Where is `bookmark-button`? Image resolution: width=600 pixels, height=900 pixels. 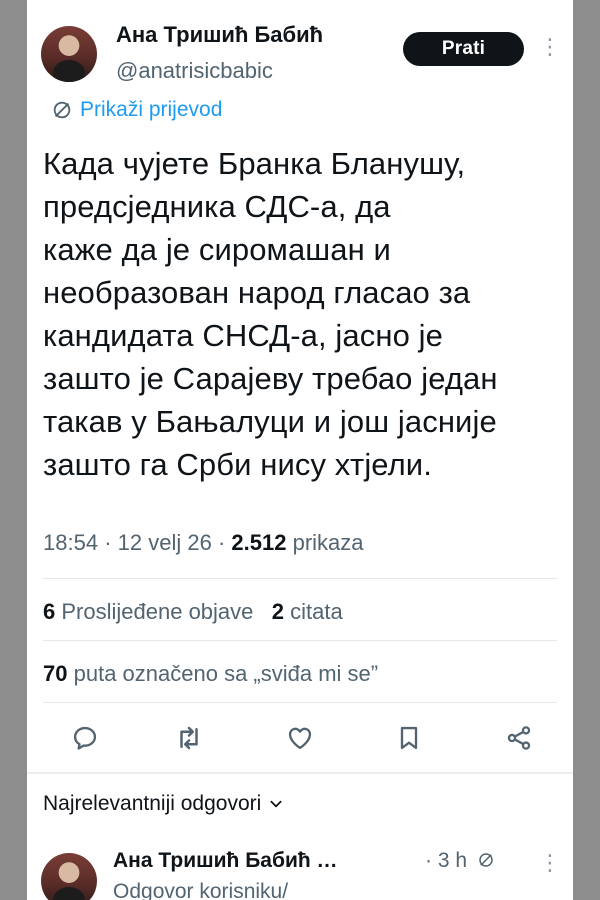
bookmark-button is located at coordinates (409, 738).